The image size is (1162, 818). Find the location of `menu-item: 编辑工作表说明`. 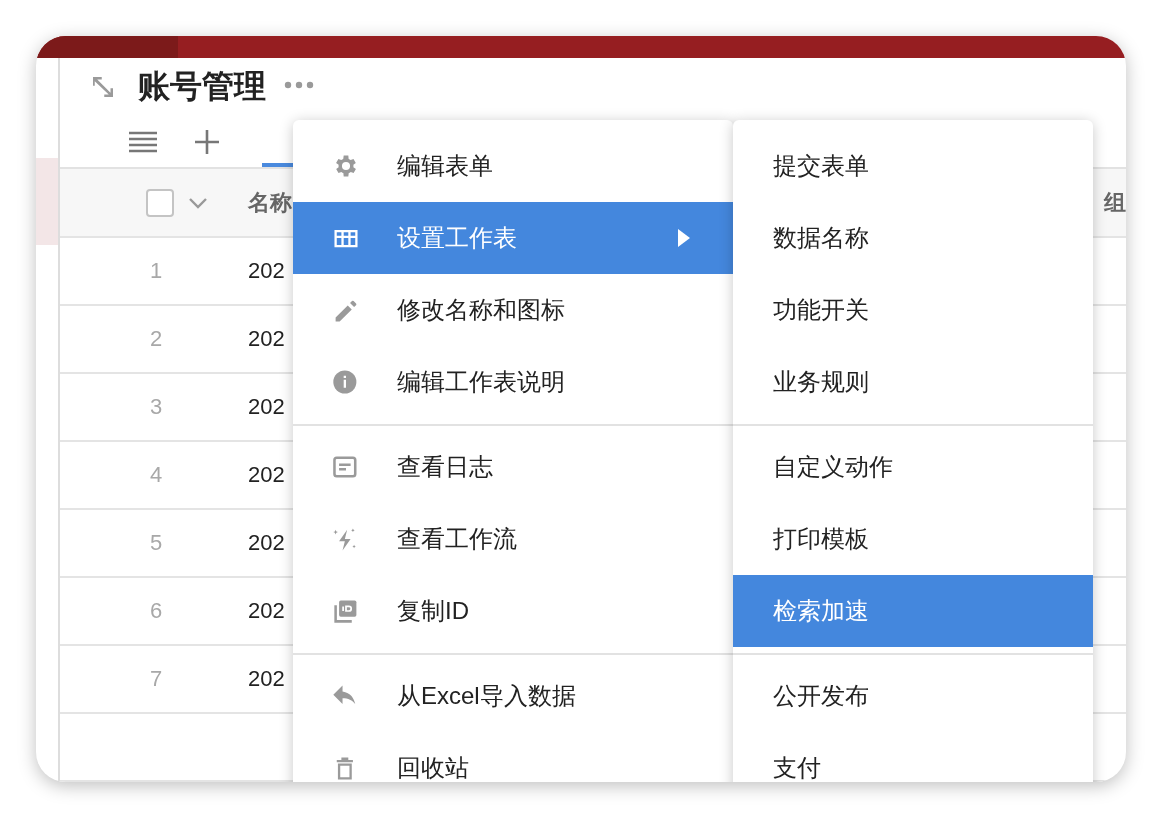

menu-item: 编辑工作表说明 is located at coordinates (513, 382).